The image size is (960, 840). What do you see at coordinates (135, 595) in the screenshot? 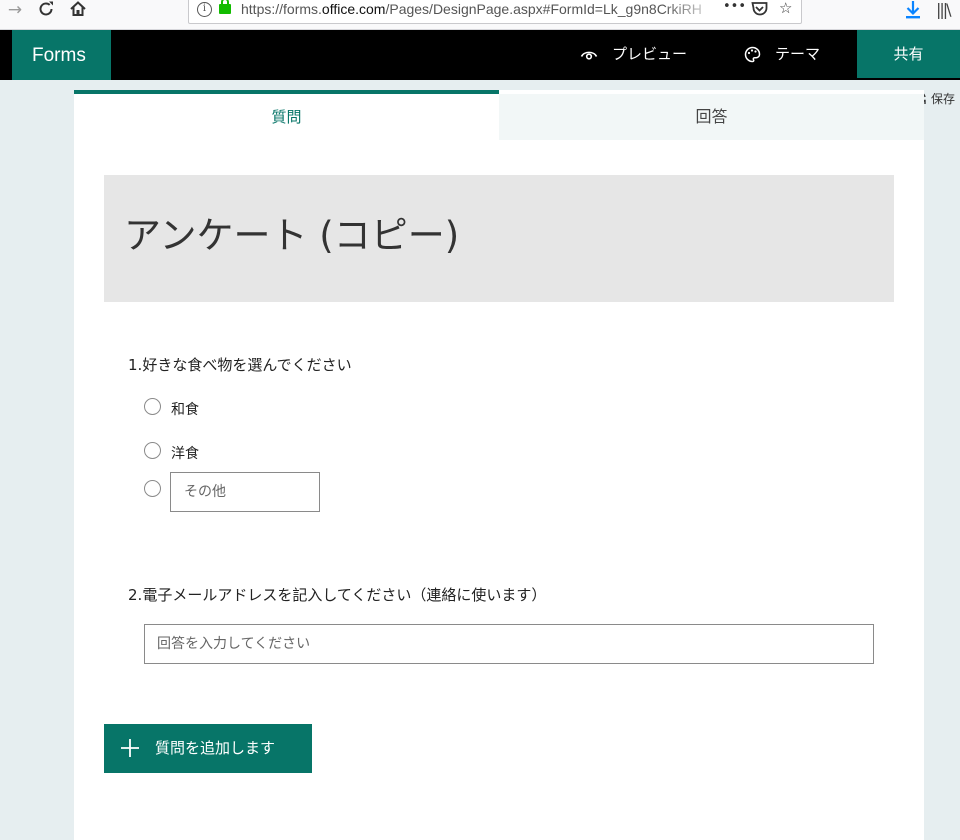
I see `question-2-number: 2.` at bounding box center [135, 595].